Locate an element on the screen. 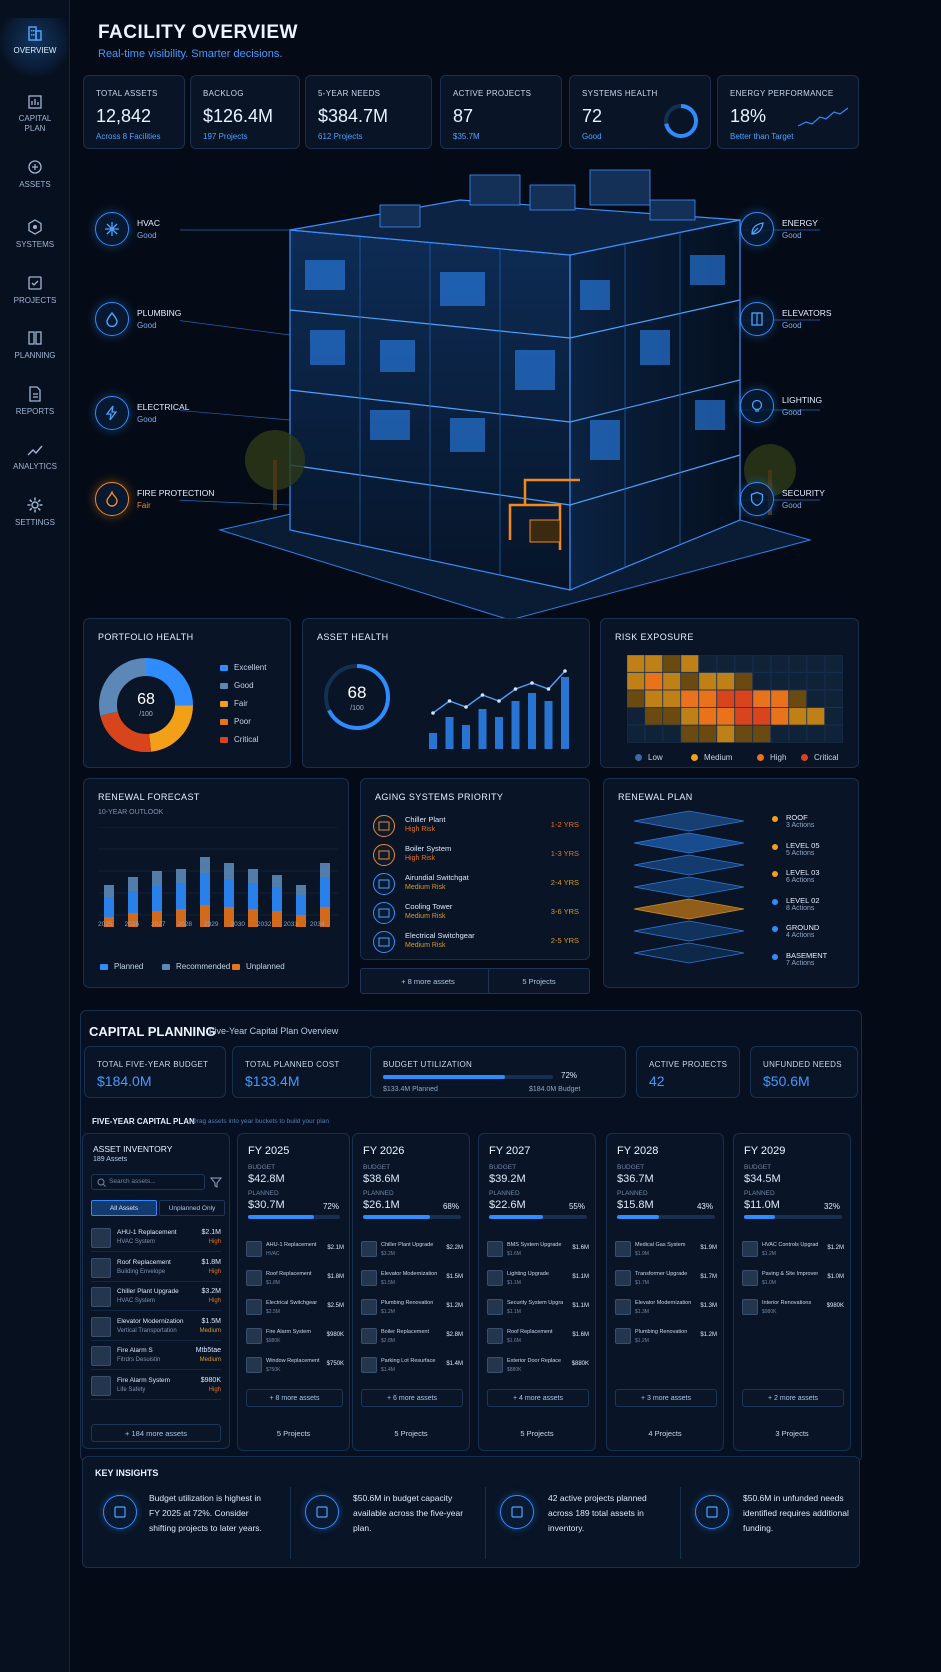 This screenshot has height=1672, width=941. inventory-more-button: + 184 more assets is located at coordinates (156, 1433).